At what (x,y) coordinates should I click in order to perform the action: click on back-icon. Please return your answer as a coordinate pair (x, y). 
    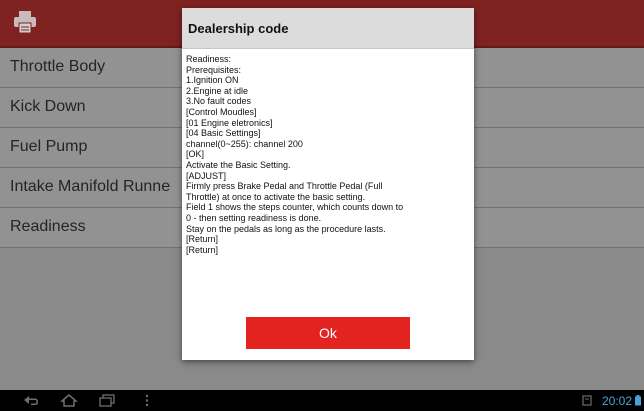
    Looking at the image, I should click on (31, 400).